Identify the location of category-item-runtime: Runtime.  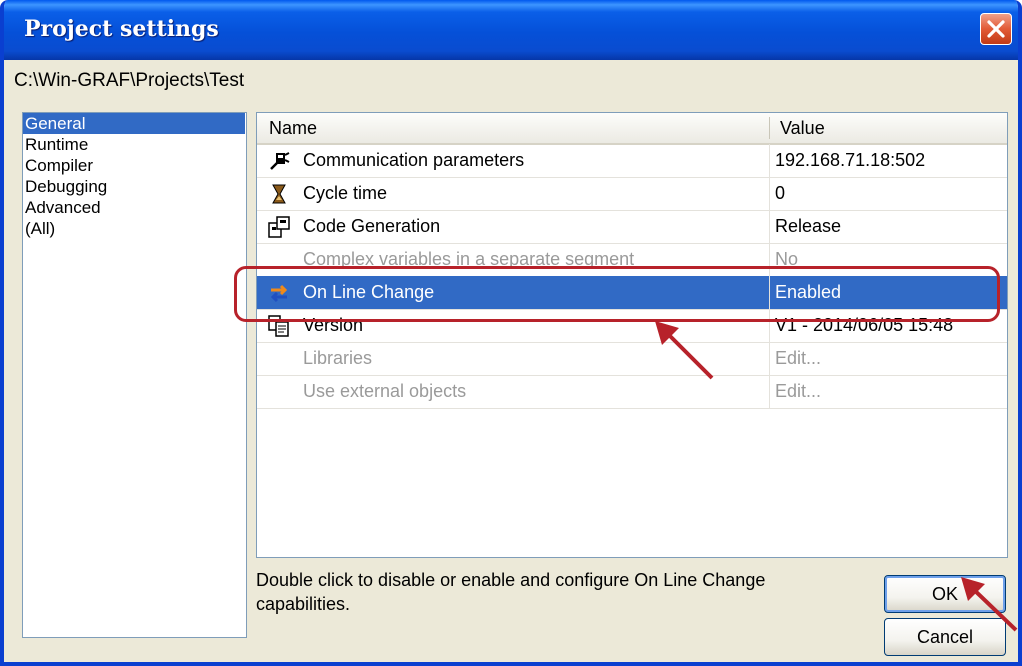
(134, 144).